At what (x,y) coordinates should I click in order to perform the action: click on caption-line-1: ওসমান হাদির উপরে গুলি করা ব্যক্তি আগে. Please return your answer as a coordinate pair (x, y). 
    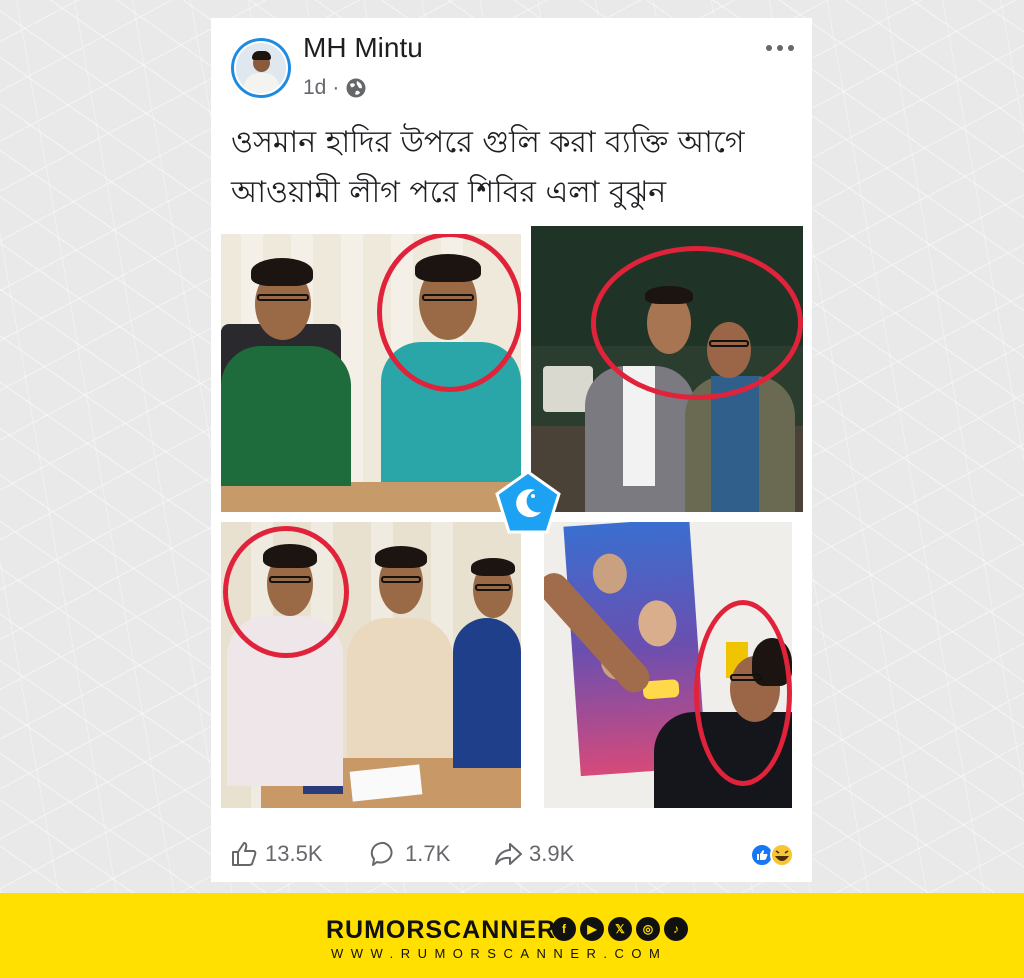
    Looking at the image, I should click on (488, 142).